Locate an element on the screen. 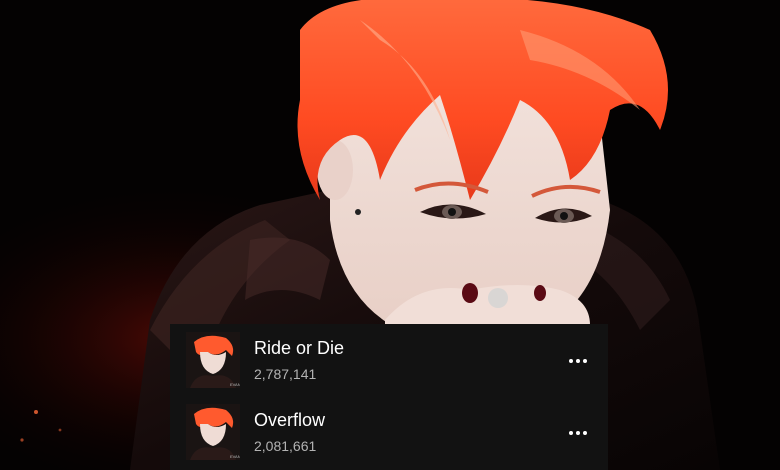 This screenshot has height=470, width=780. track-row: EVAN Ride or Die 2,787,141 is located at coordinates (389, 363).